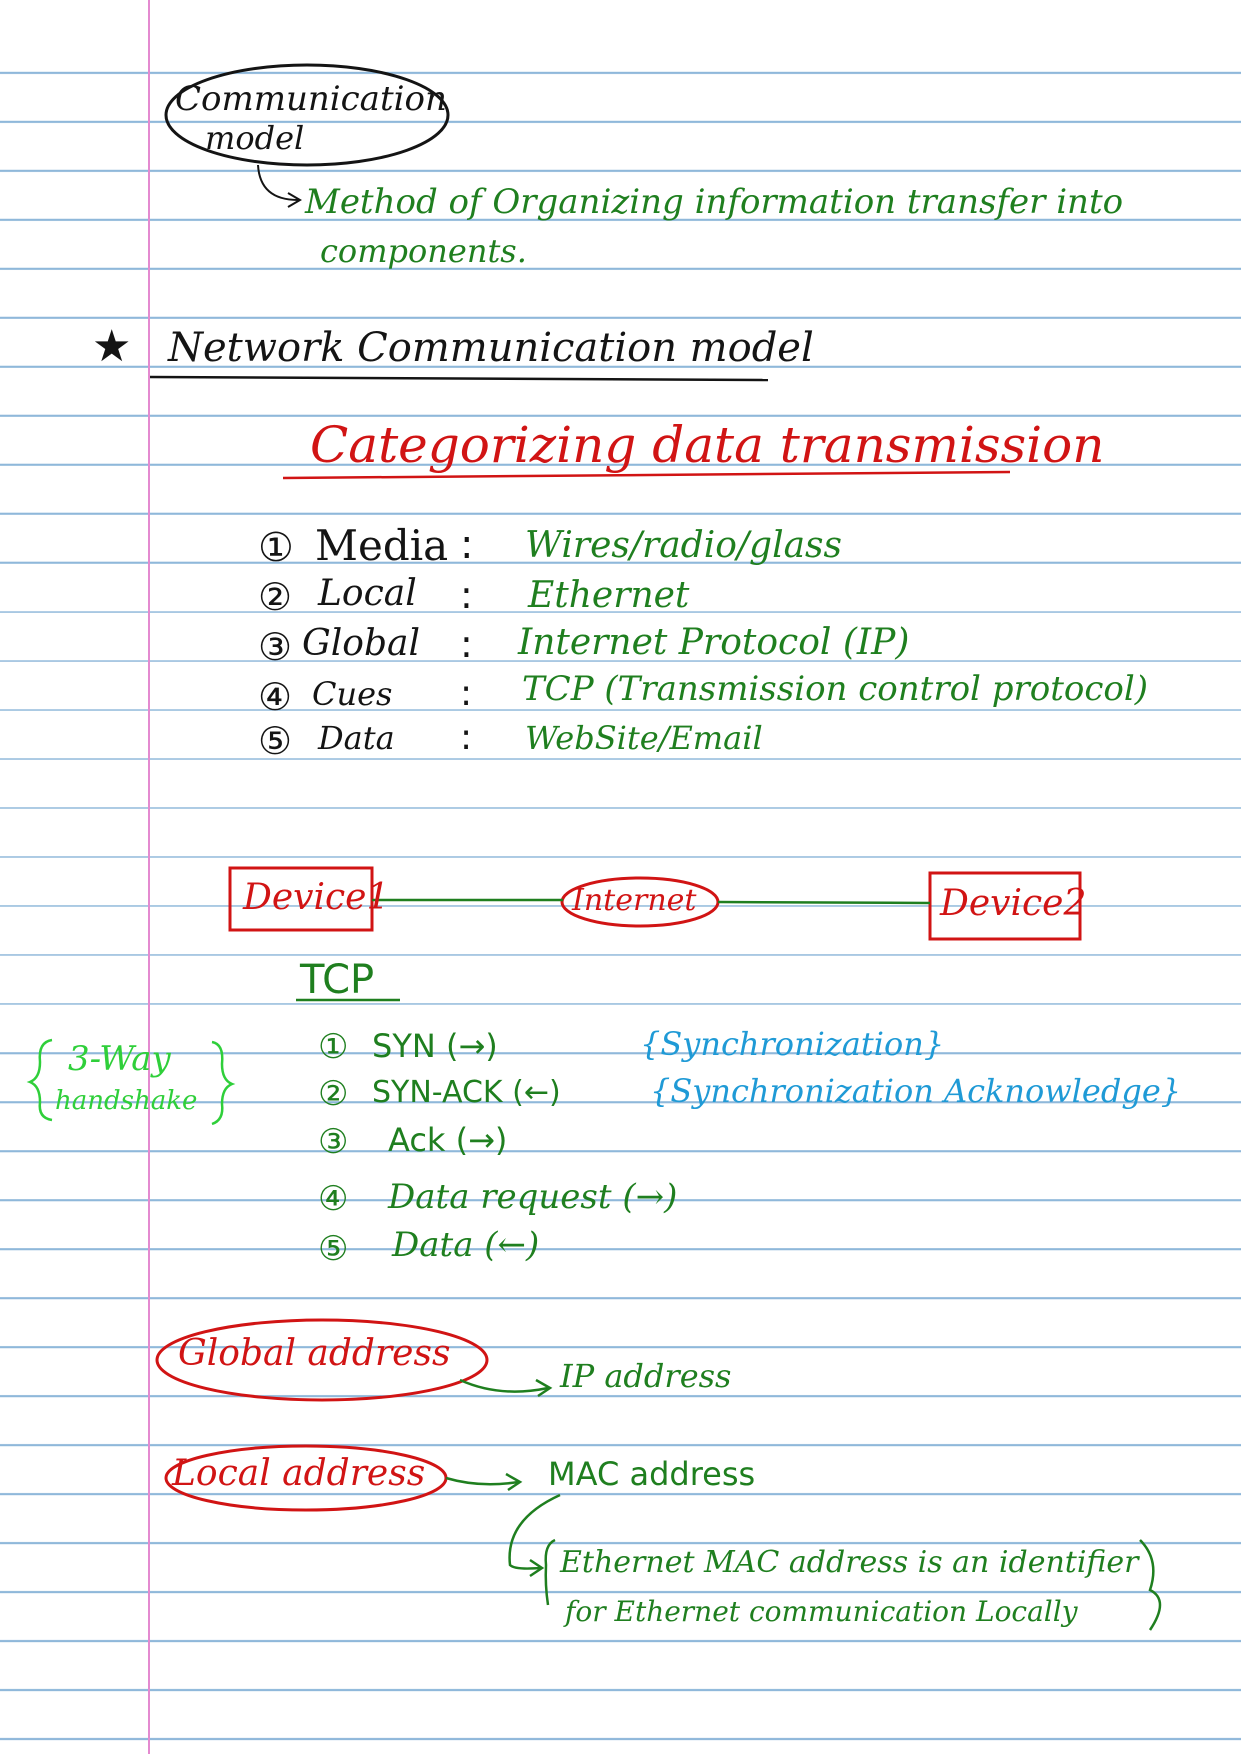 This screenshot has width=1241, height=1754. What do you see at coordinates (916, 1091) in the screenshot?
I see `step-note: {Synchronization Acknowledge}` at bounding box center [916, 1091].